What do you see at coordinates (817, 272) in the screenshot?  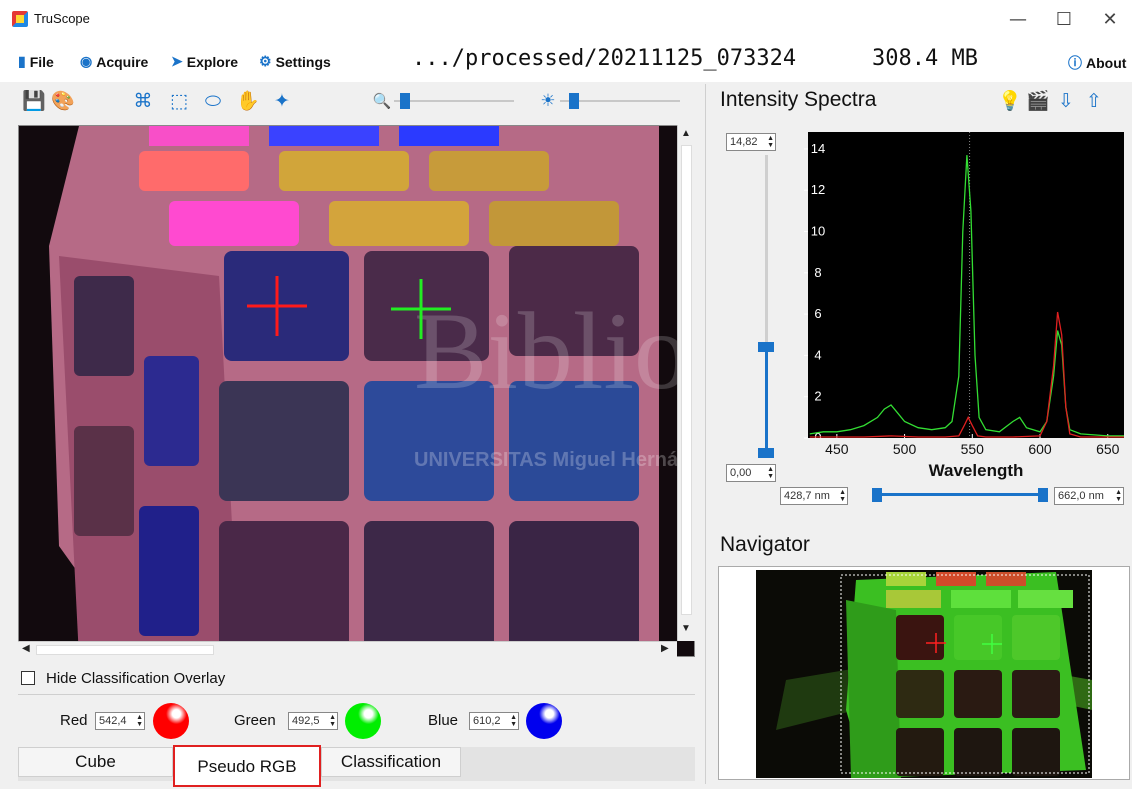 I see `y-tick-label: 8` at bounding box center [817, 272].